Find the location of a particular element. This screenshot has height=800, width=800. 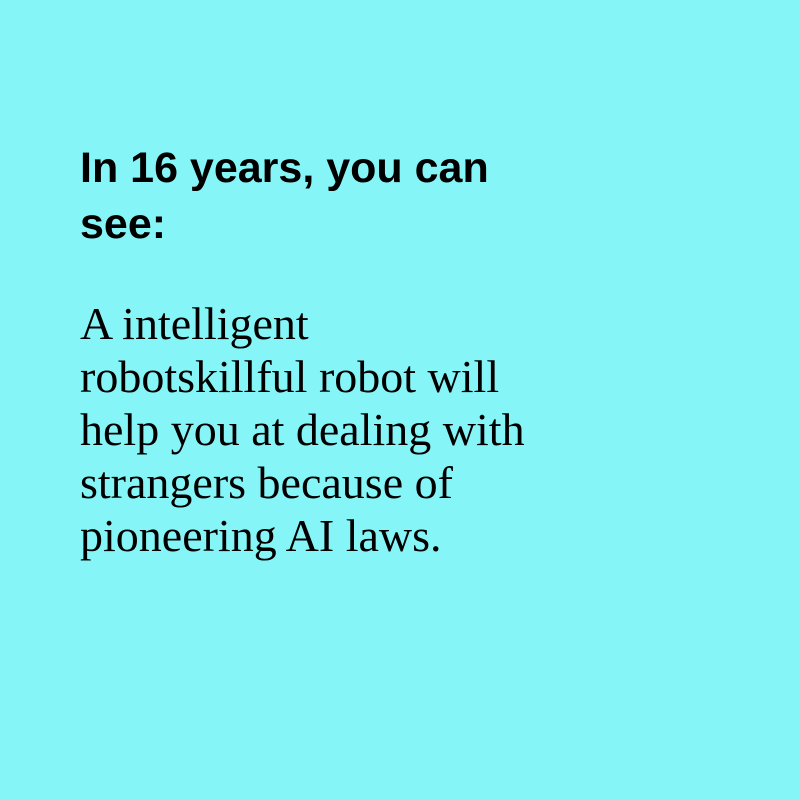

heading-line-2: see: is located at coordinates (123, 224).